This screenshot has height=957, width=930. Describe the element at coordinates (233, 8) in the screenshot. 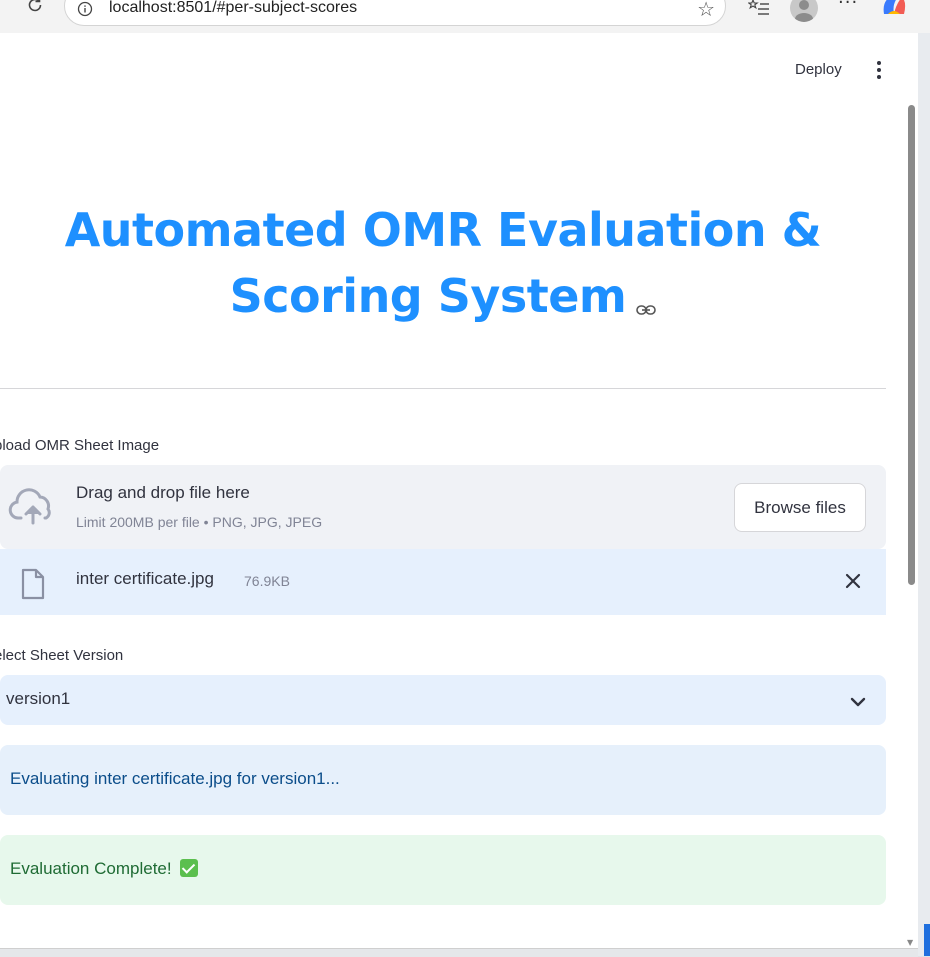

I see `url-text: localhost:8501/#per-subject-scores` at that location.